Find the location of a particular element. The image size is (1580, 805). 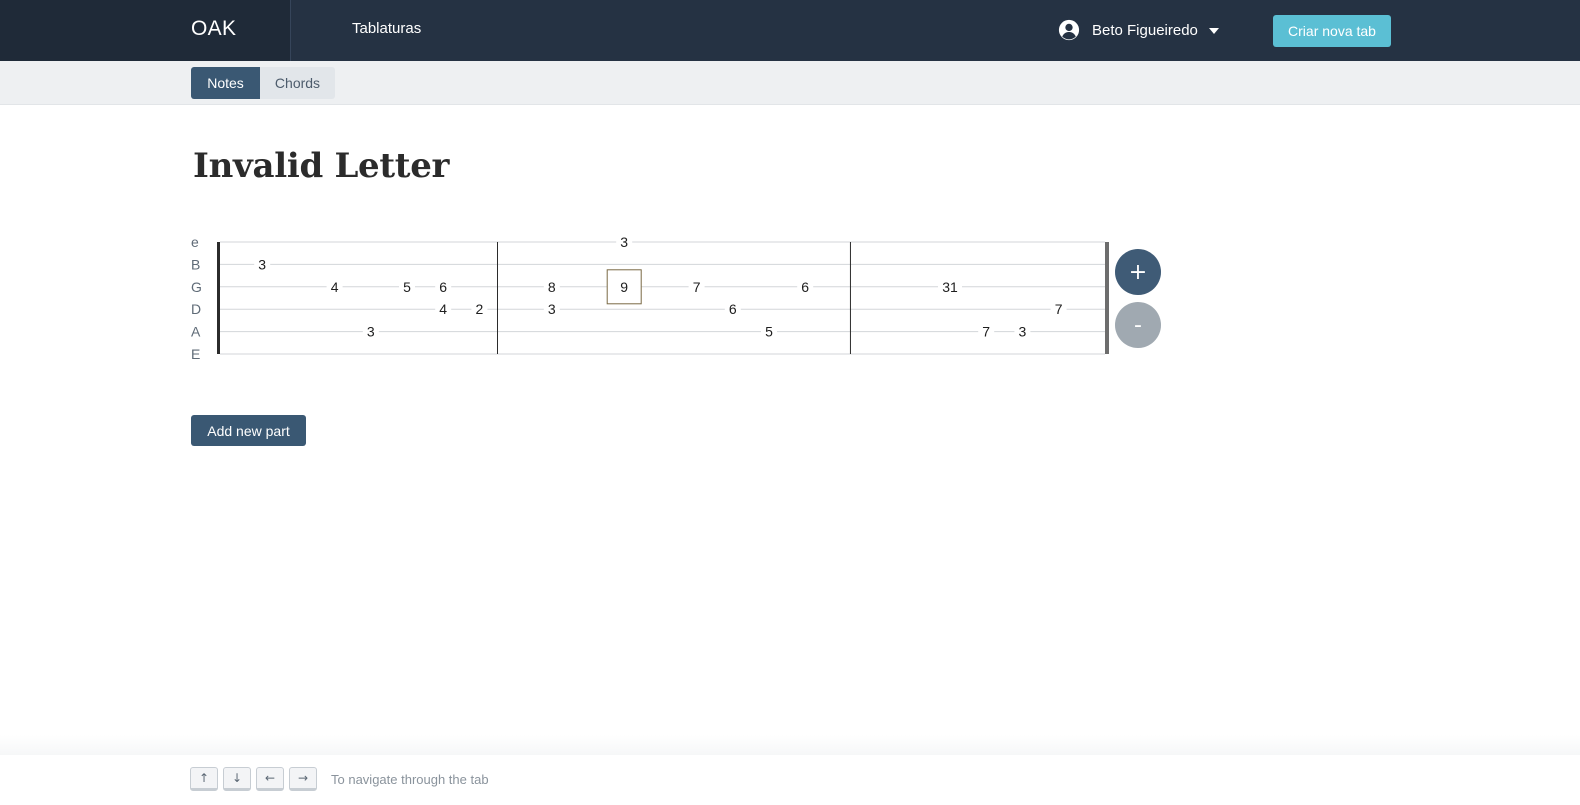

tab-chords: Chords is located at coordinates (297, 83).